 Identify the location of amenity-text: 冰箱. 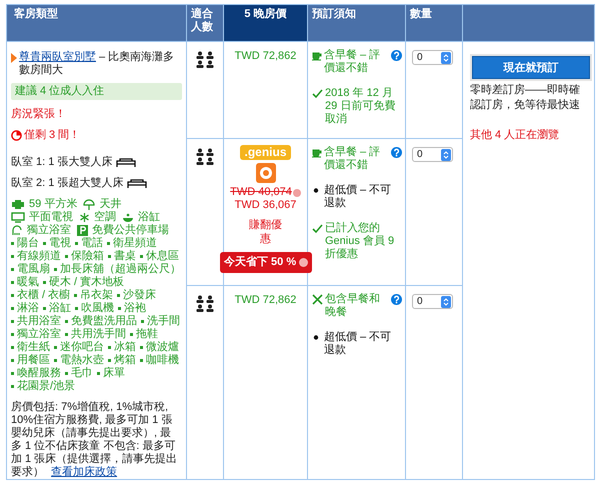
(125, 347).